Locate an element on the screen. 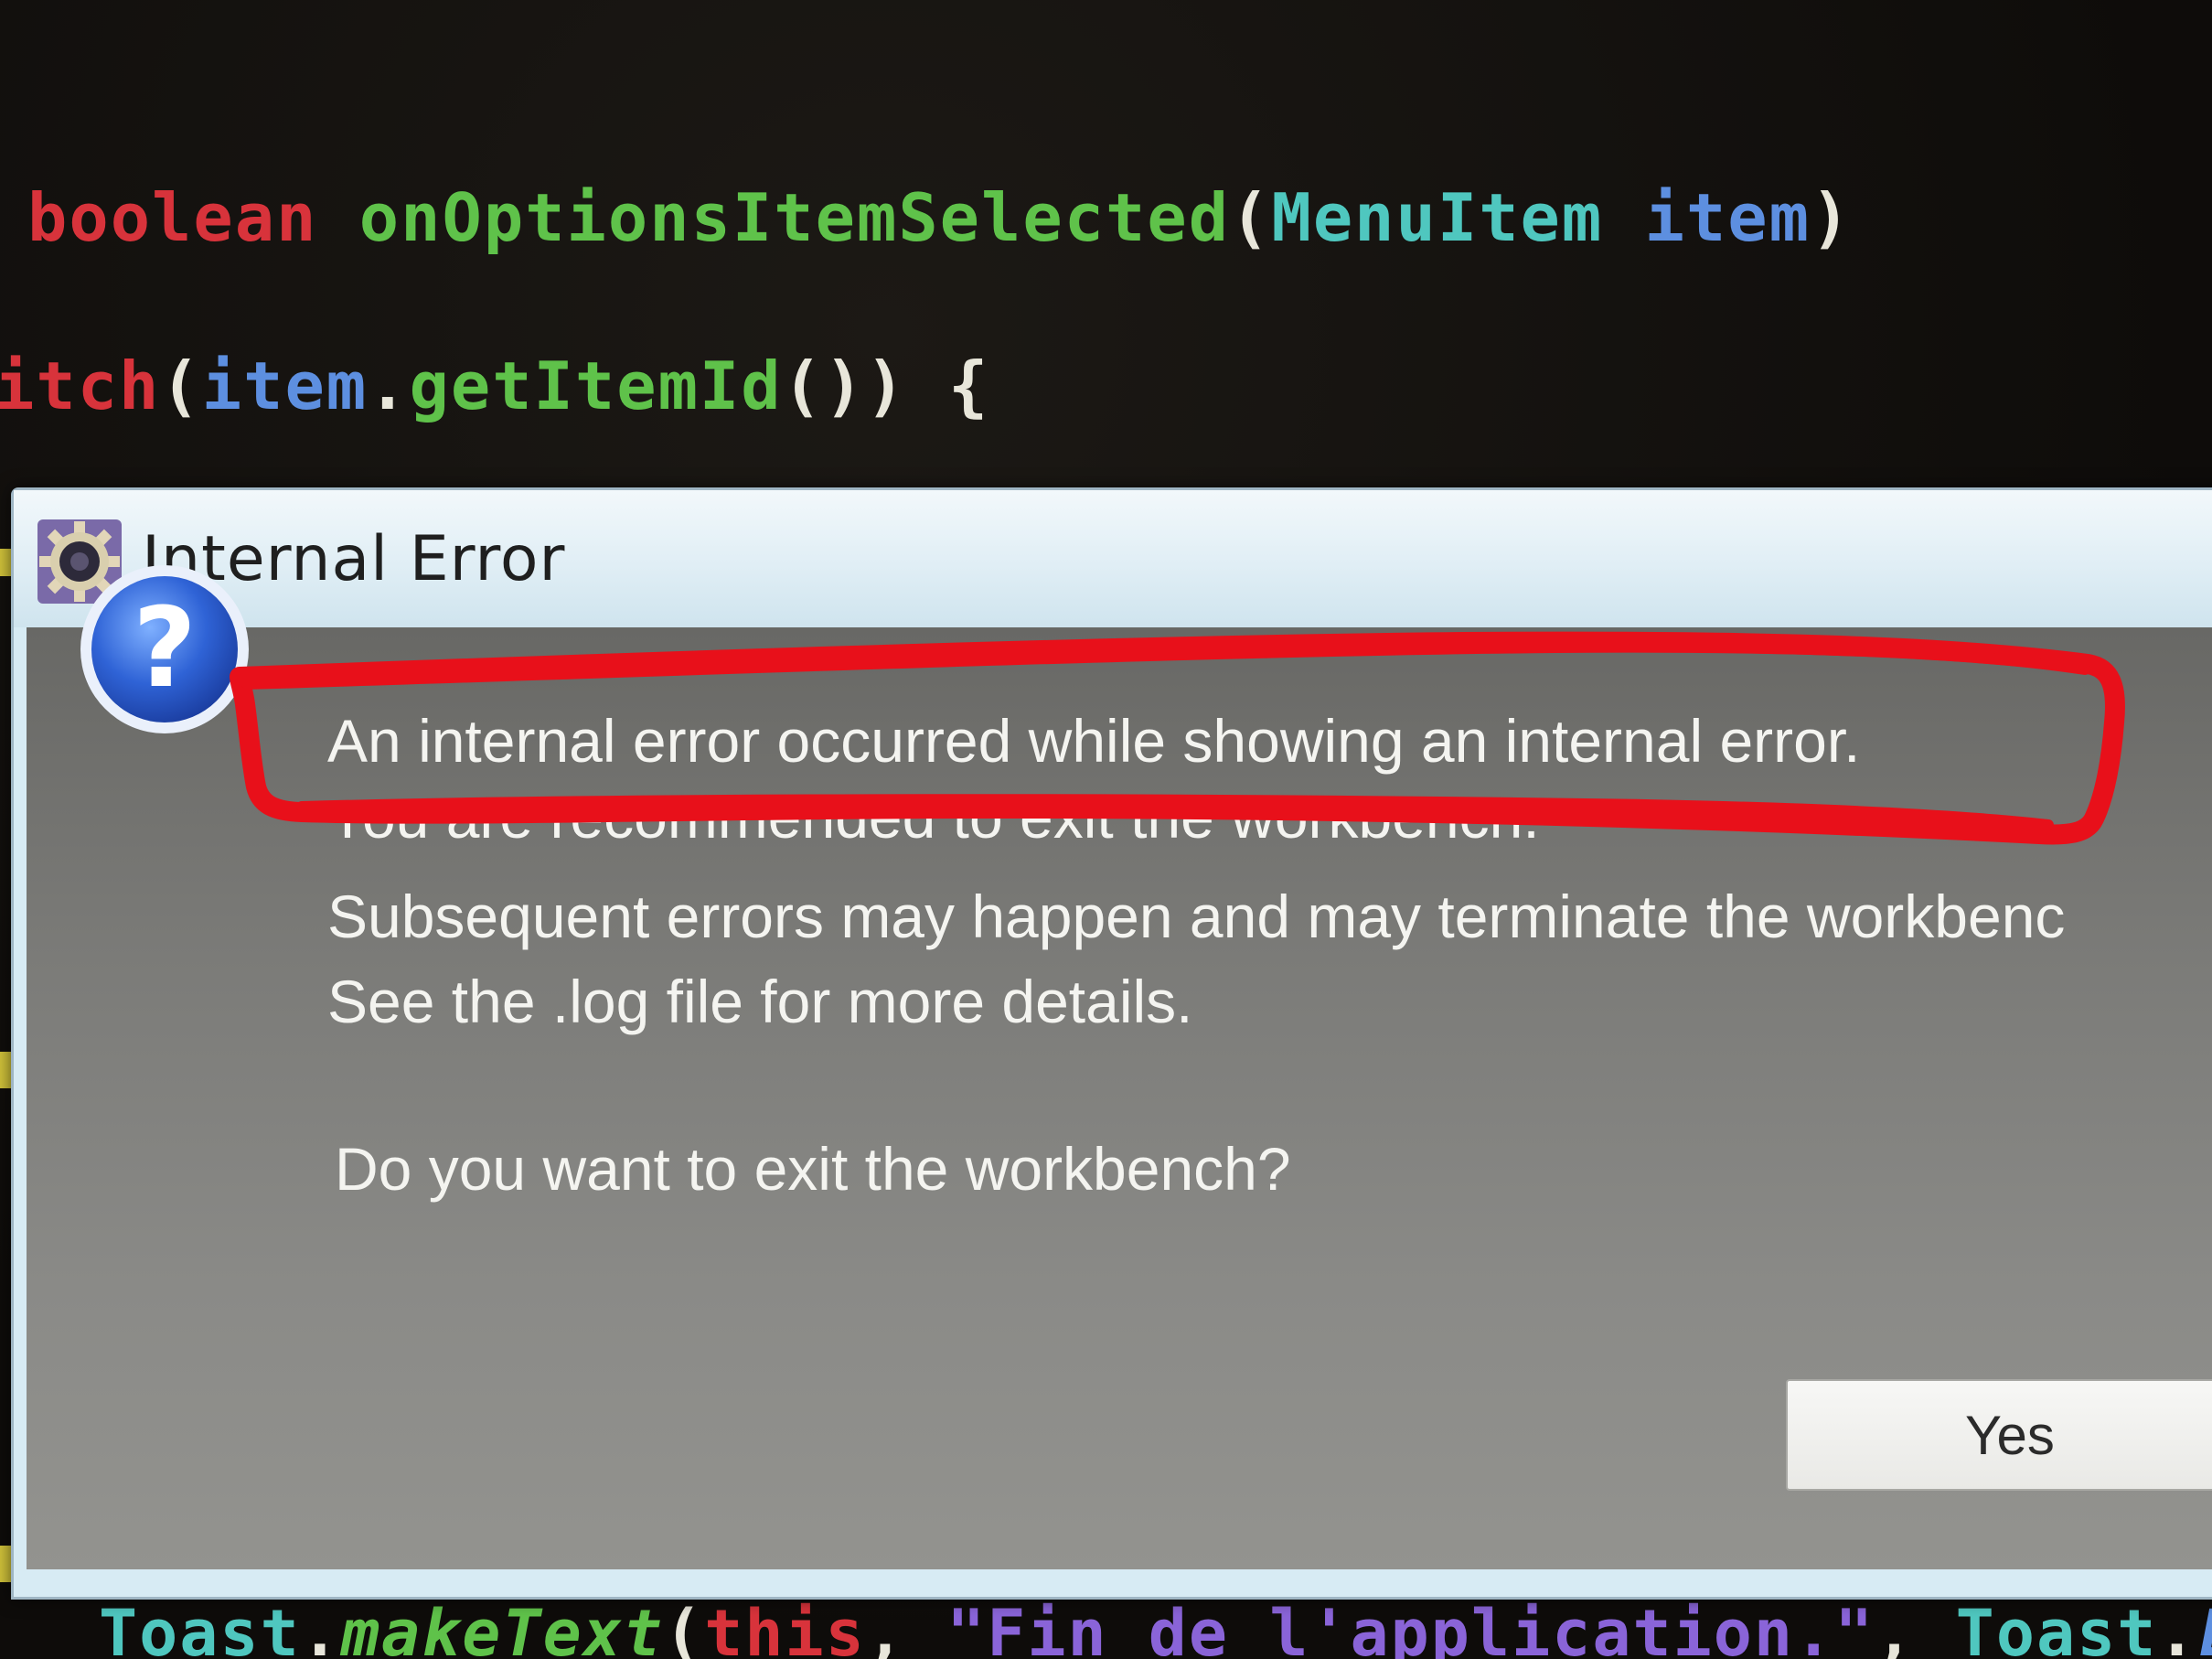  exit-question: Do you want to exit the workbench? is located at coordinates (813, 1169).